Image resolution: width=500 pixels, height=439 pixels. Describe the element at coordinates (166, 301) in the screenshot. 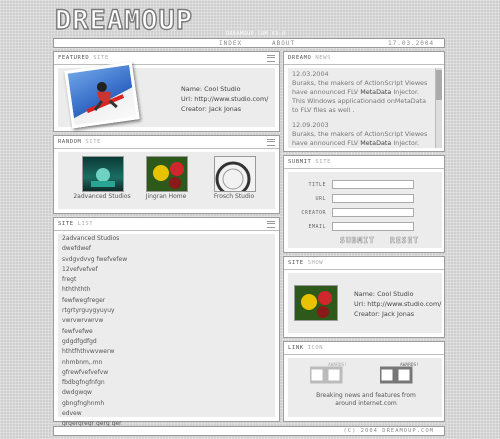

I see `list-item: fewfwegfreger` at that location.